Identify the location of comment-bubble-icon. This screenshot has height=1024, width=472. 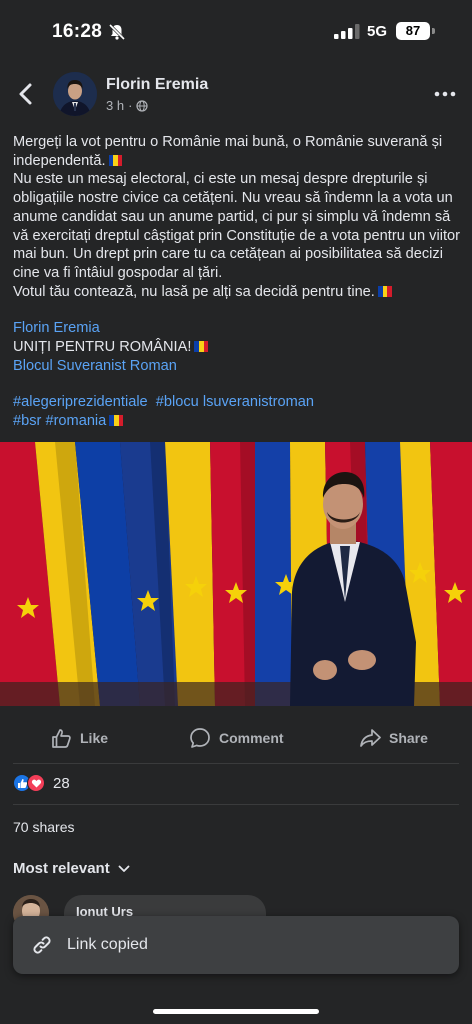
(200, 738).